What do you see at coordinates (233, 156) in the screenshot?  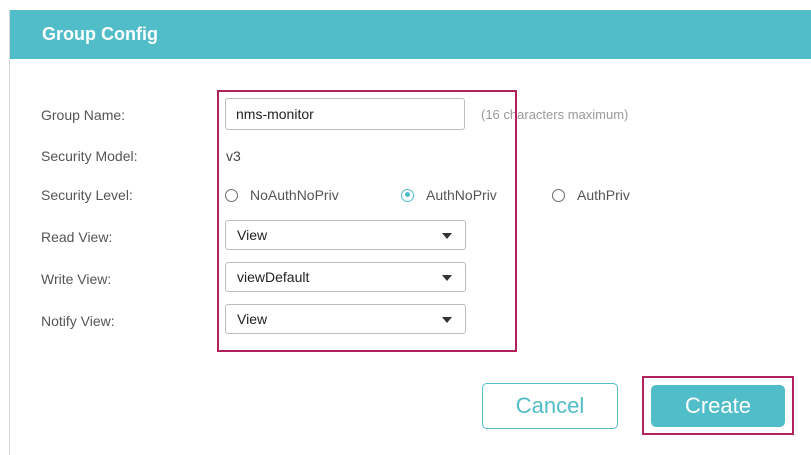 I see `security-model-value: v3` at bounding box center [233, 156].